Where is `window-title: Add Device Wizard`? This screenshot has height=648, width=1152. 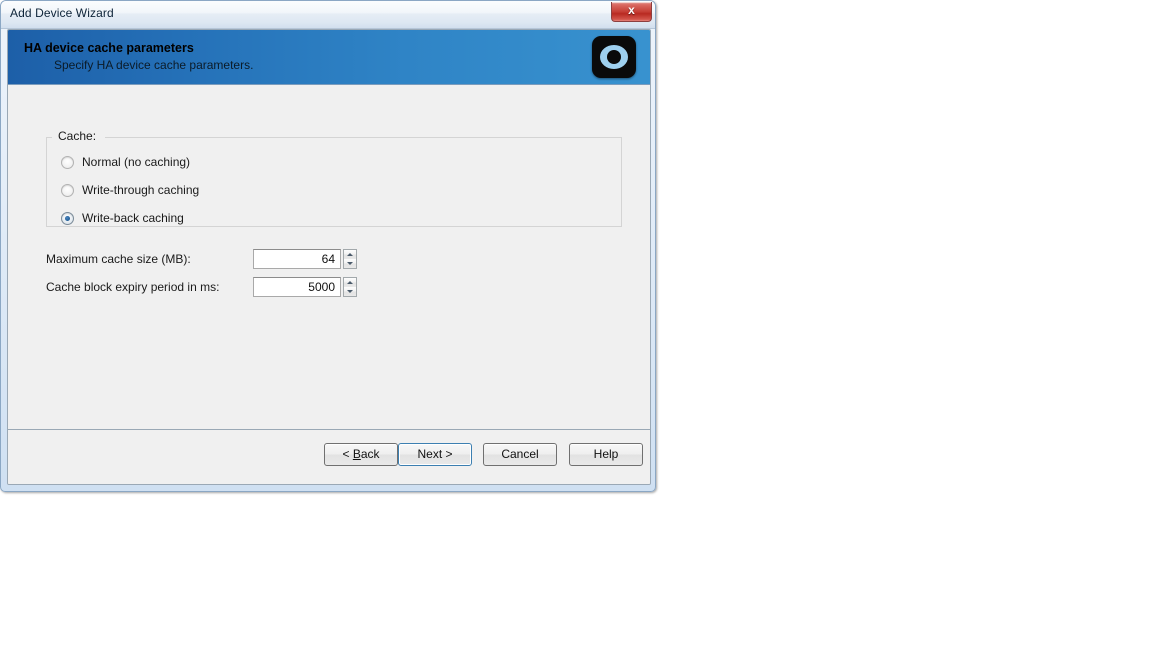
window-title: Add Device Wizard is located at coordinates (62, 13).